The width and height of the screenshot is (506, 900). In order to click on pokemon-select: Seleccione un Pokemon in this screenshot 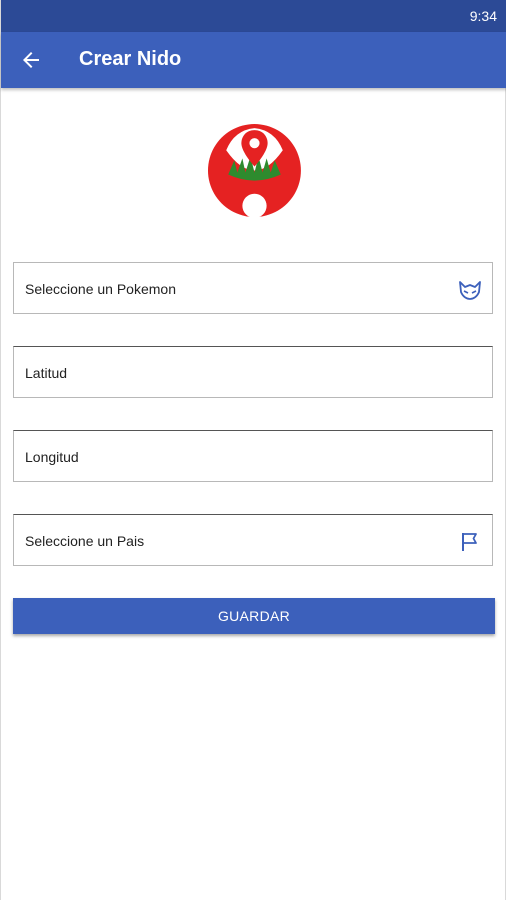, I will do `click(253, 288)`.